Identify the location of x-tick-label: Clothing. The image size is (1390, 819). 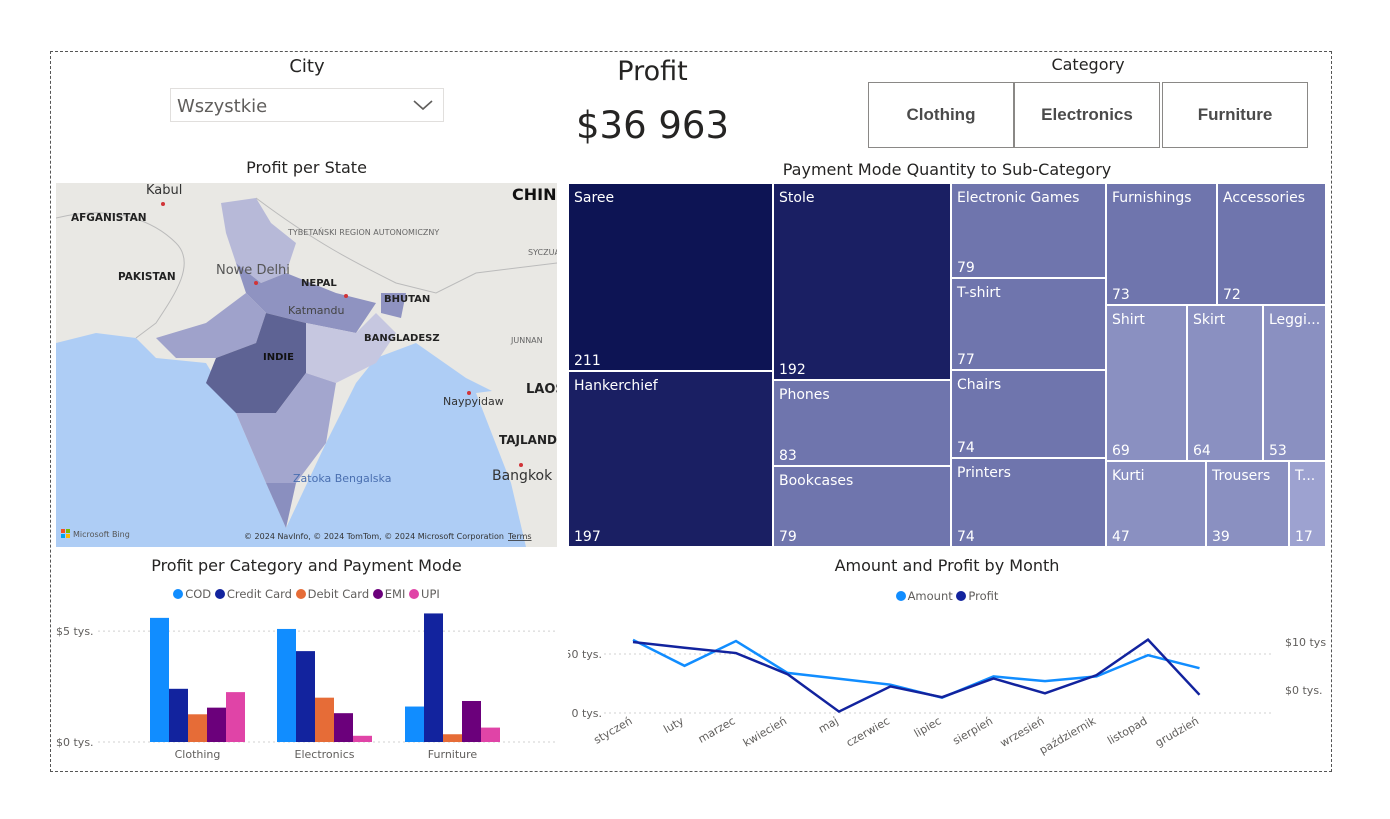
(198, 754).